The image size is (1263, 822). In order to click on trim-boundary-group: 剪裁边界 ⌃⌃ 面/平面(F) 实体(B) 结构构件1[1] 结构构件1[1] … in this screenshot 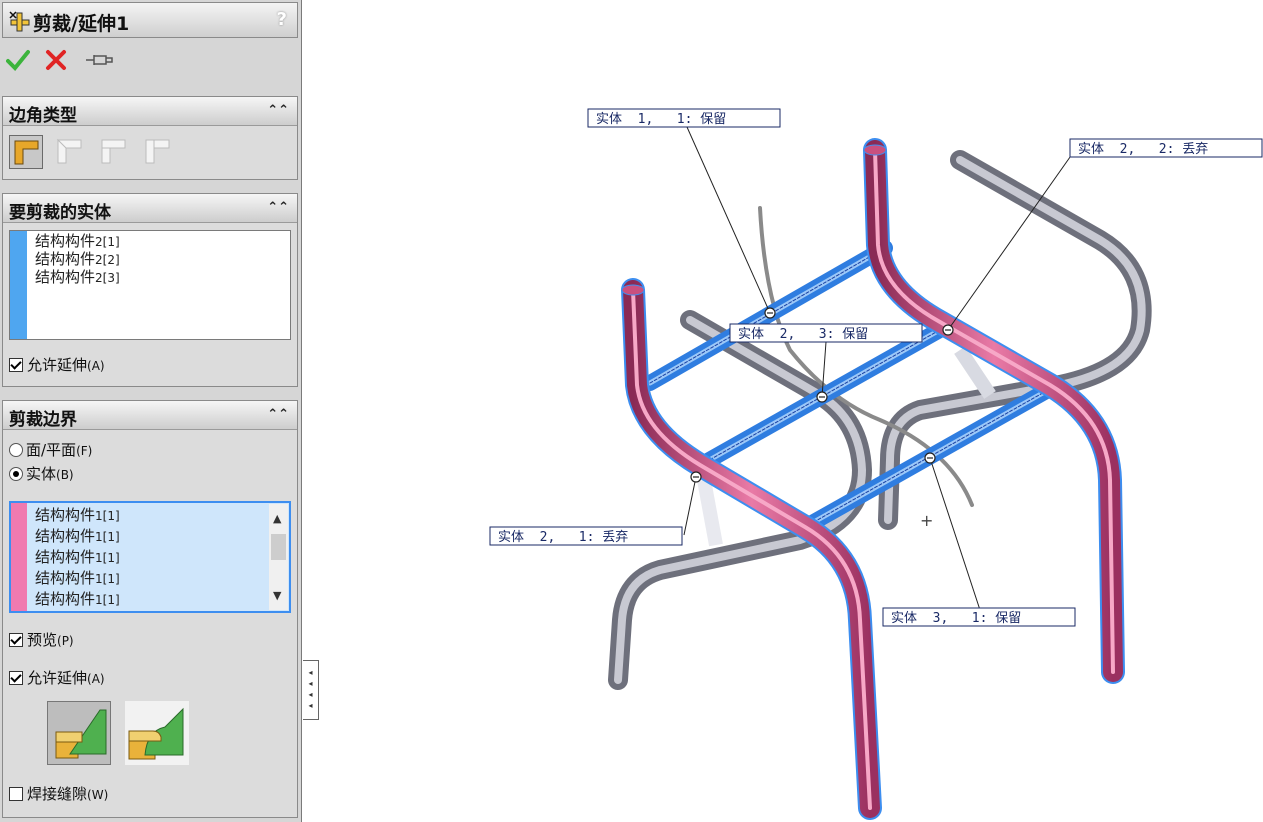, I will do `click(150, 609)`.